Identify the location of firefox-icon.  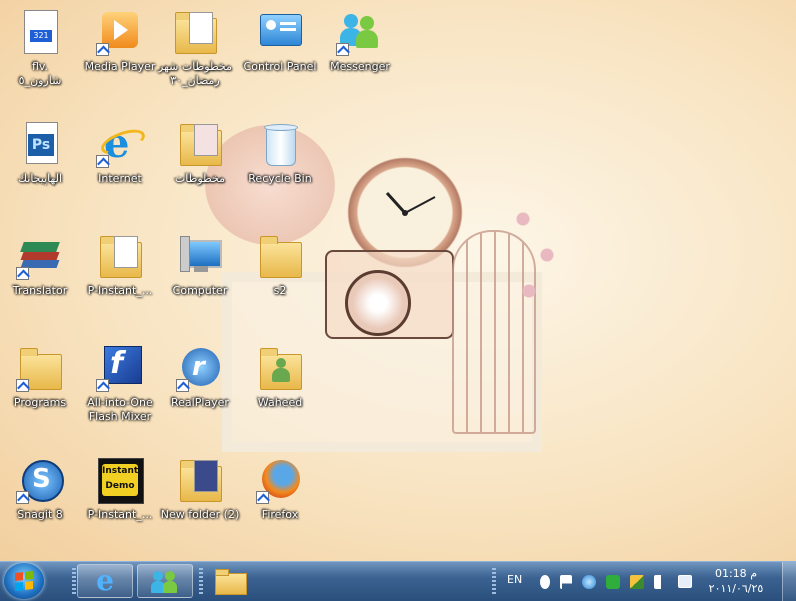
(280, 480).